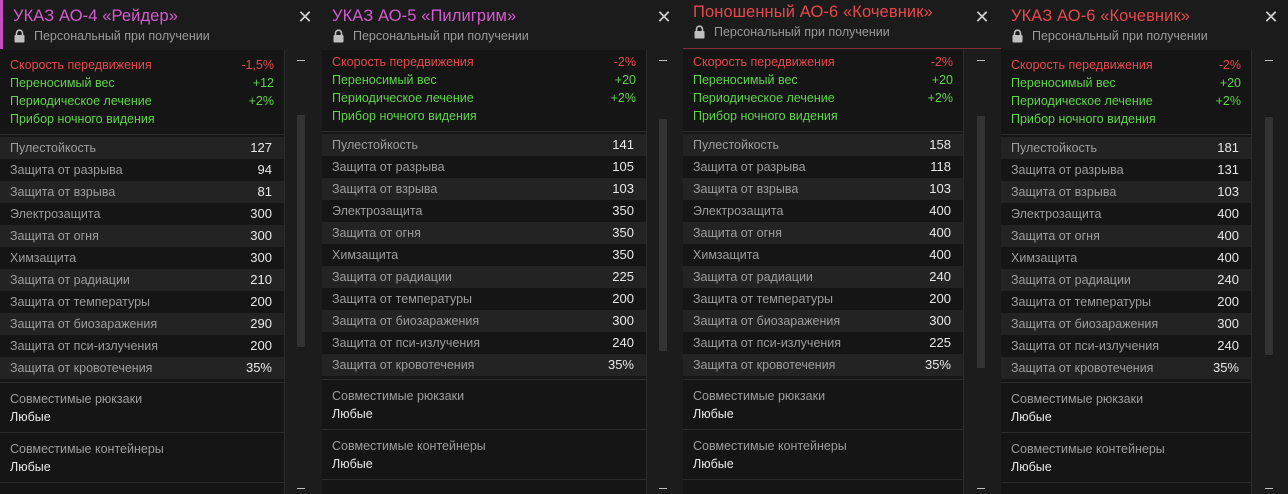 The image size is (1288, 494). Describe the element at coordinates (142, 148) in the screenshot. I see `stat-row: Пулестойкость 127` at that location.